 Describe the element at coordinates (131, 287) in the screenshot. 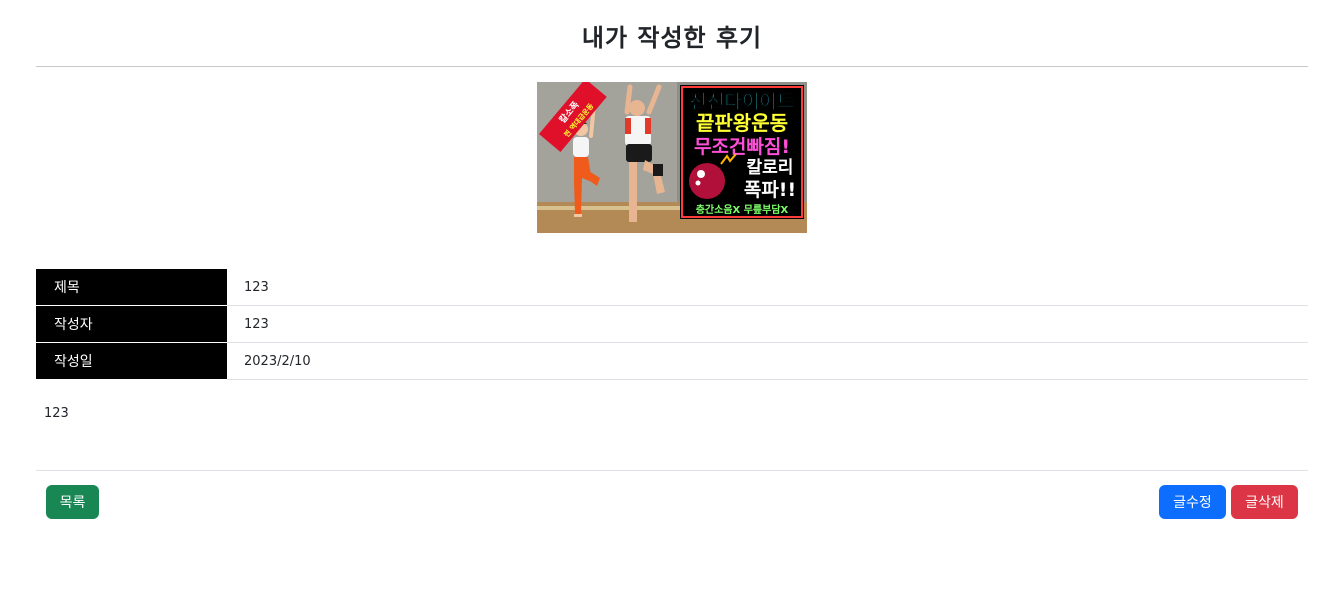

I see `title-label: 제목` at that location.